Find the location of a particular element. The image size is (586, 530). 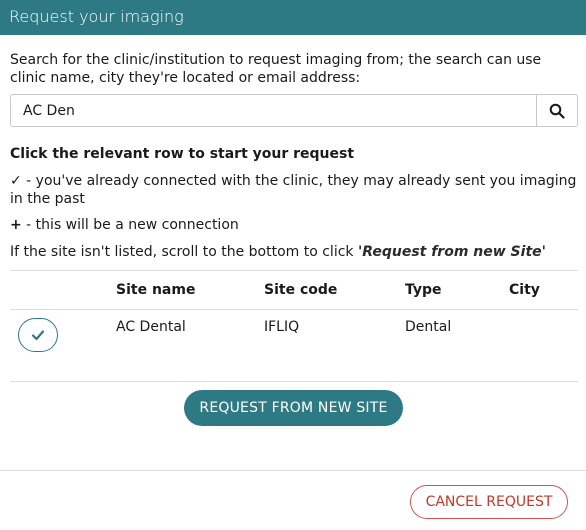

cell-site-name: AC Dental is located at coordinates (151, 327).